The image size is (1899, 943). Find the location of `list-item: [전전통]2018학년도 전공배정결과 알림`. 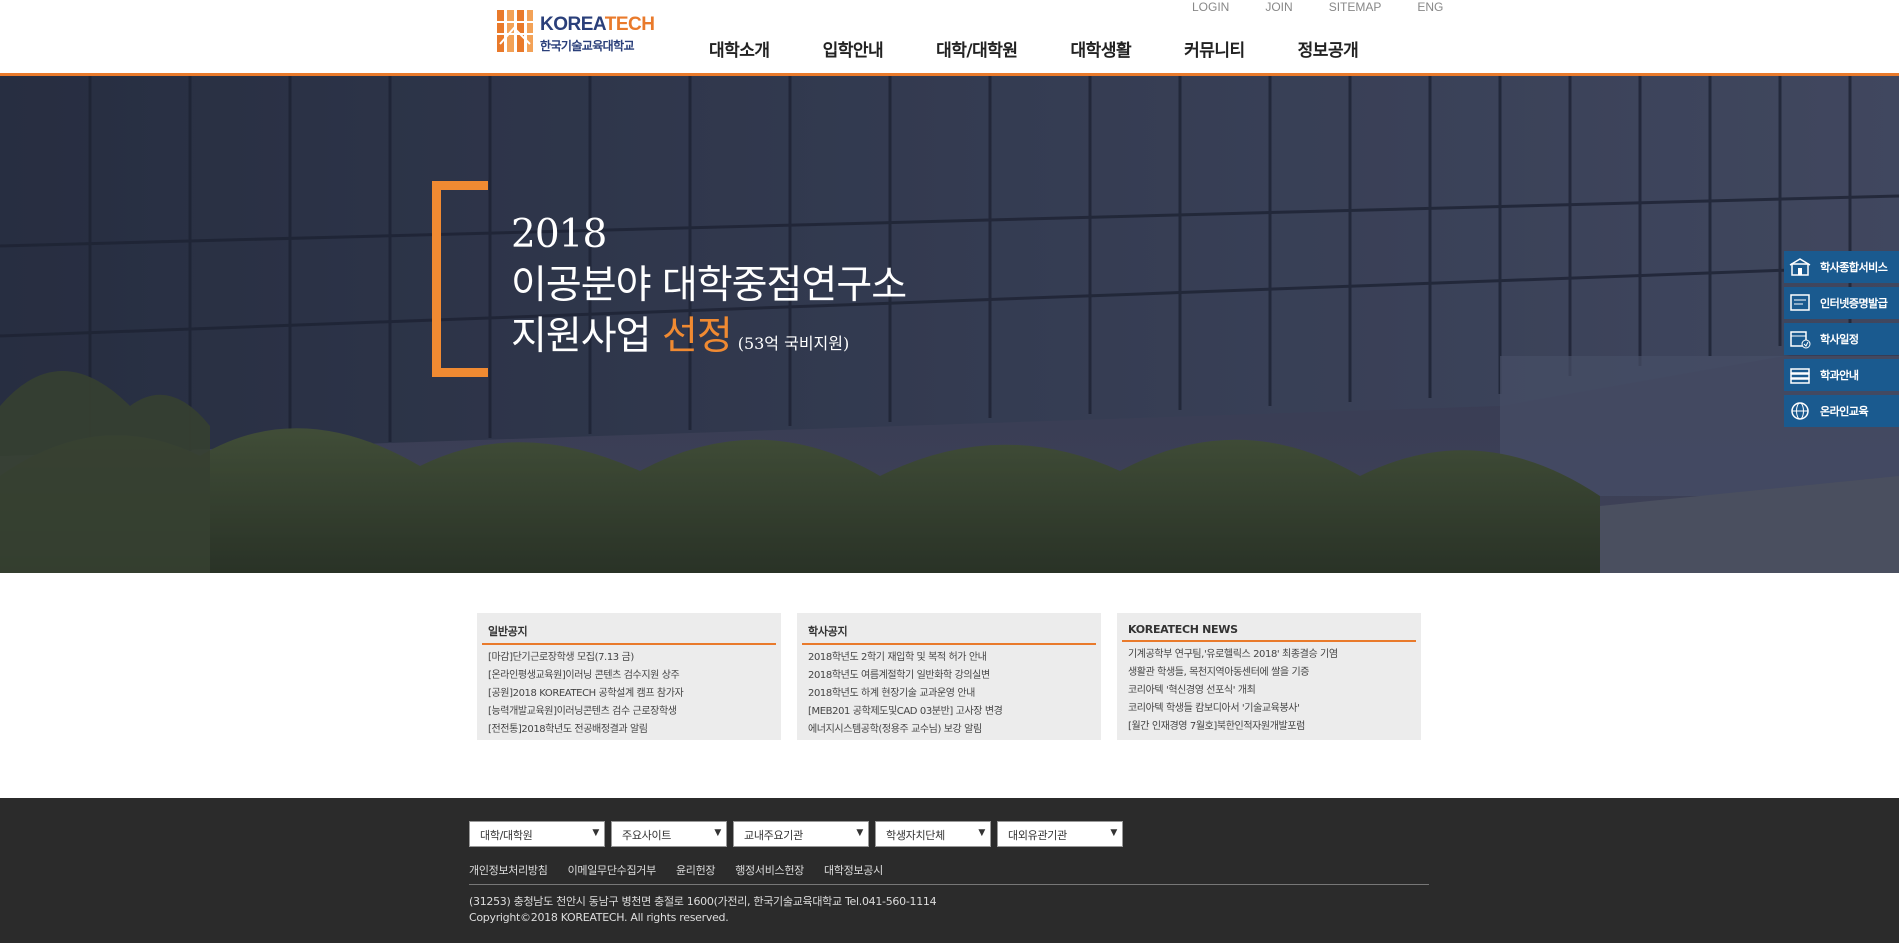

list-item: [전전통]2018학년도 전공배정결과 알림 is located at coordinates (629, 730).